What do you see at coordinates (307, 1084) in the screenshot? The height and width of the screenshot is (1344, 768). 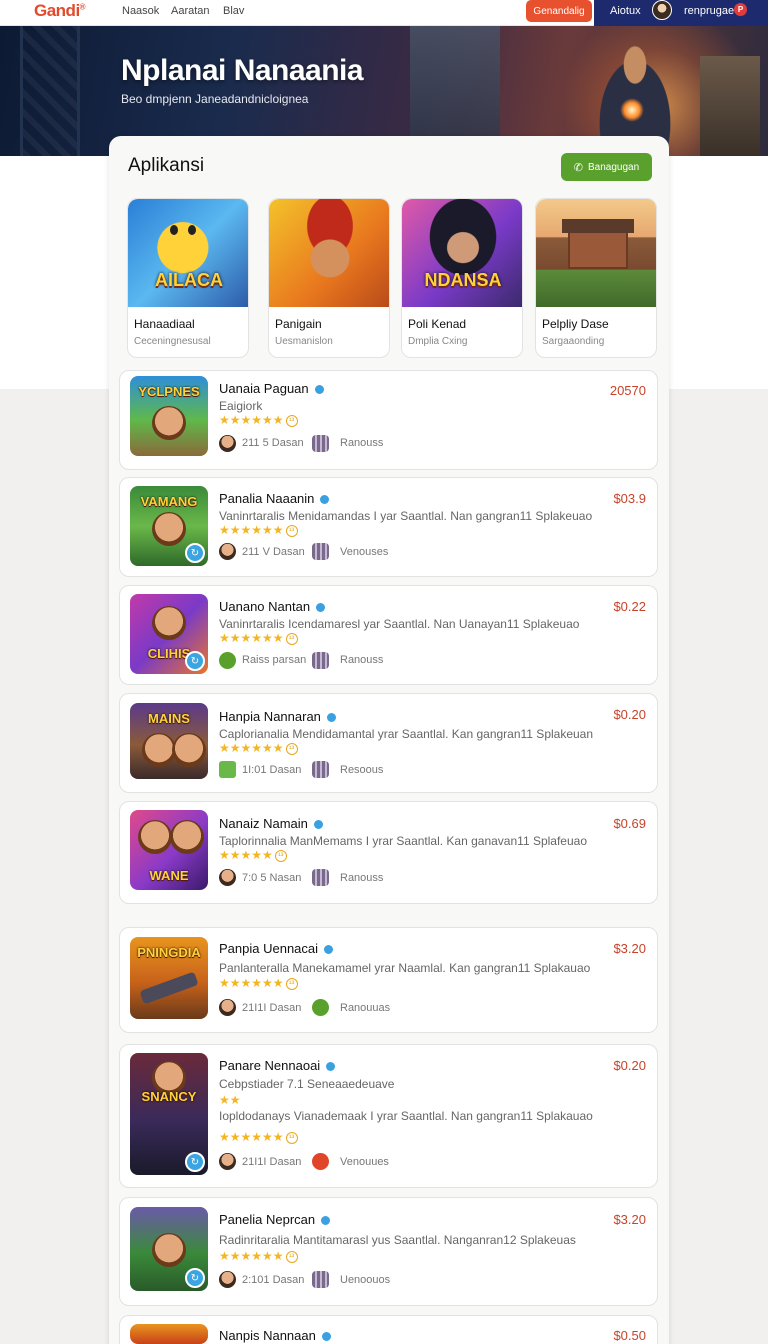 I see `item-subtitle: Cebpstiader 7.1 Seneaaedeuave` at bounding box center [307, 1084].